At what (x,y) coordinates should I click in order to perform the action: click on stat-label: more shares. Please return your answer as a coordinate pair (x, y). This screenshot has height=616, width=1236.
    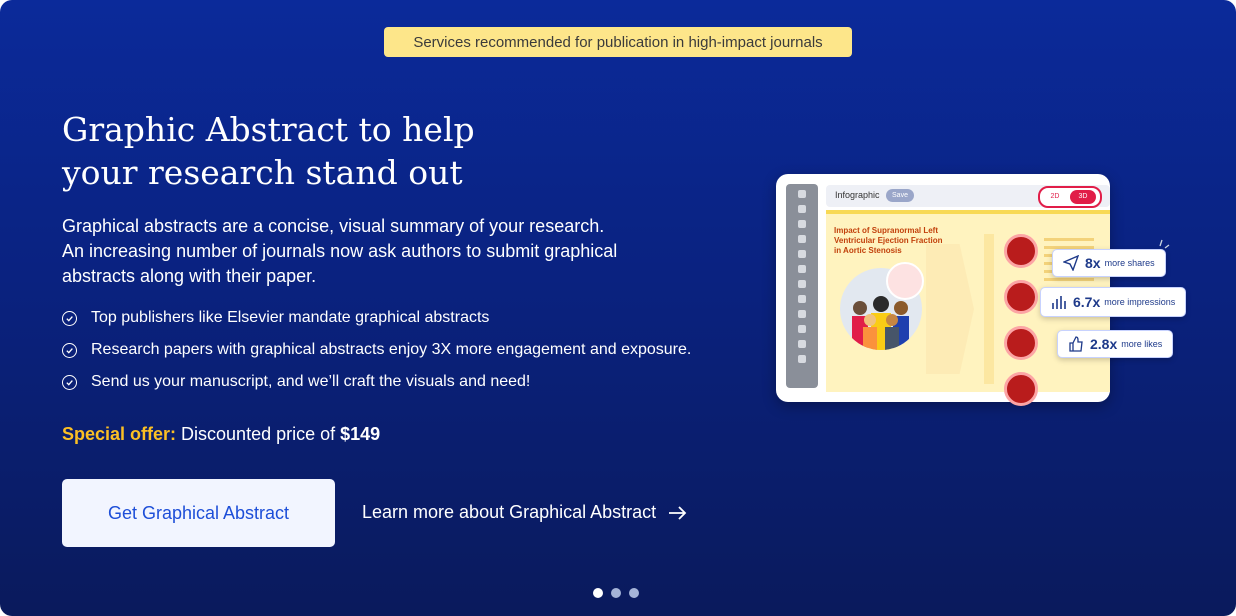
    Looking at the image, I should click on (1129, 263).